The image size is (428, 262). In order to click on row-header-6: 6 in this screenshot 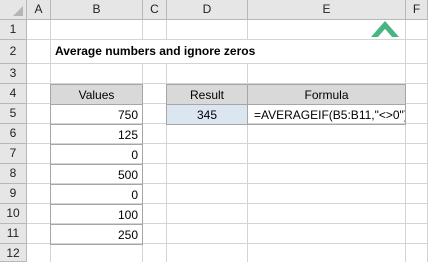, I will do `click(13, 134)`.